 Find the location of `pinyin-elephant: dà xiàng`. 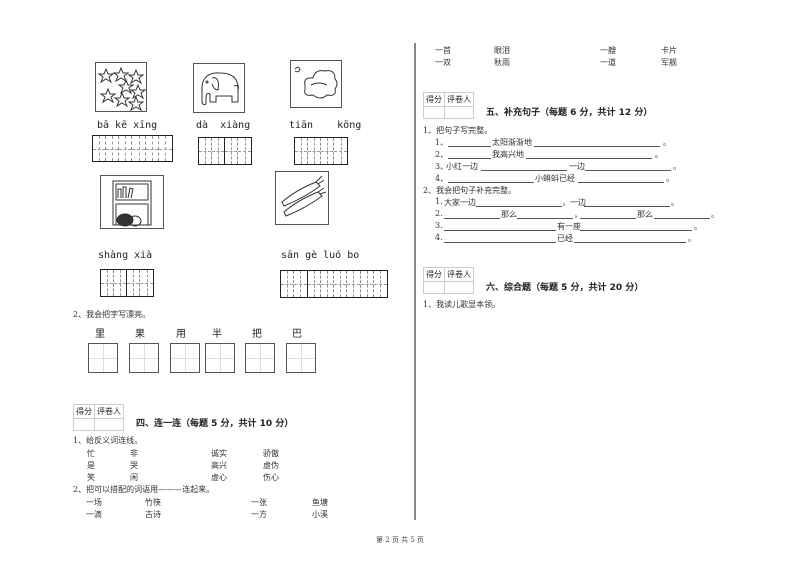

pinyin-elephant: dà xiàng is located at coordinates (223, 125).